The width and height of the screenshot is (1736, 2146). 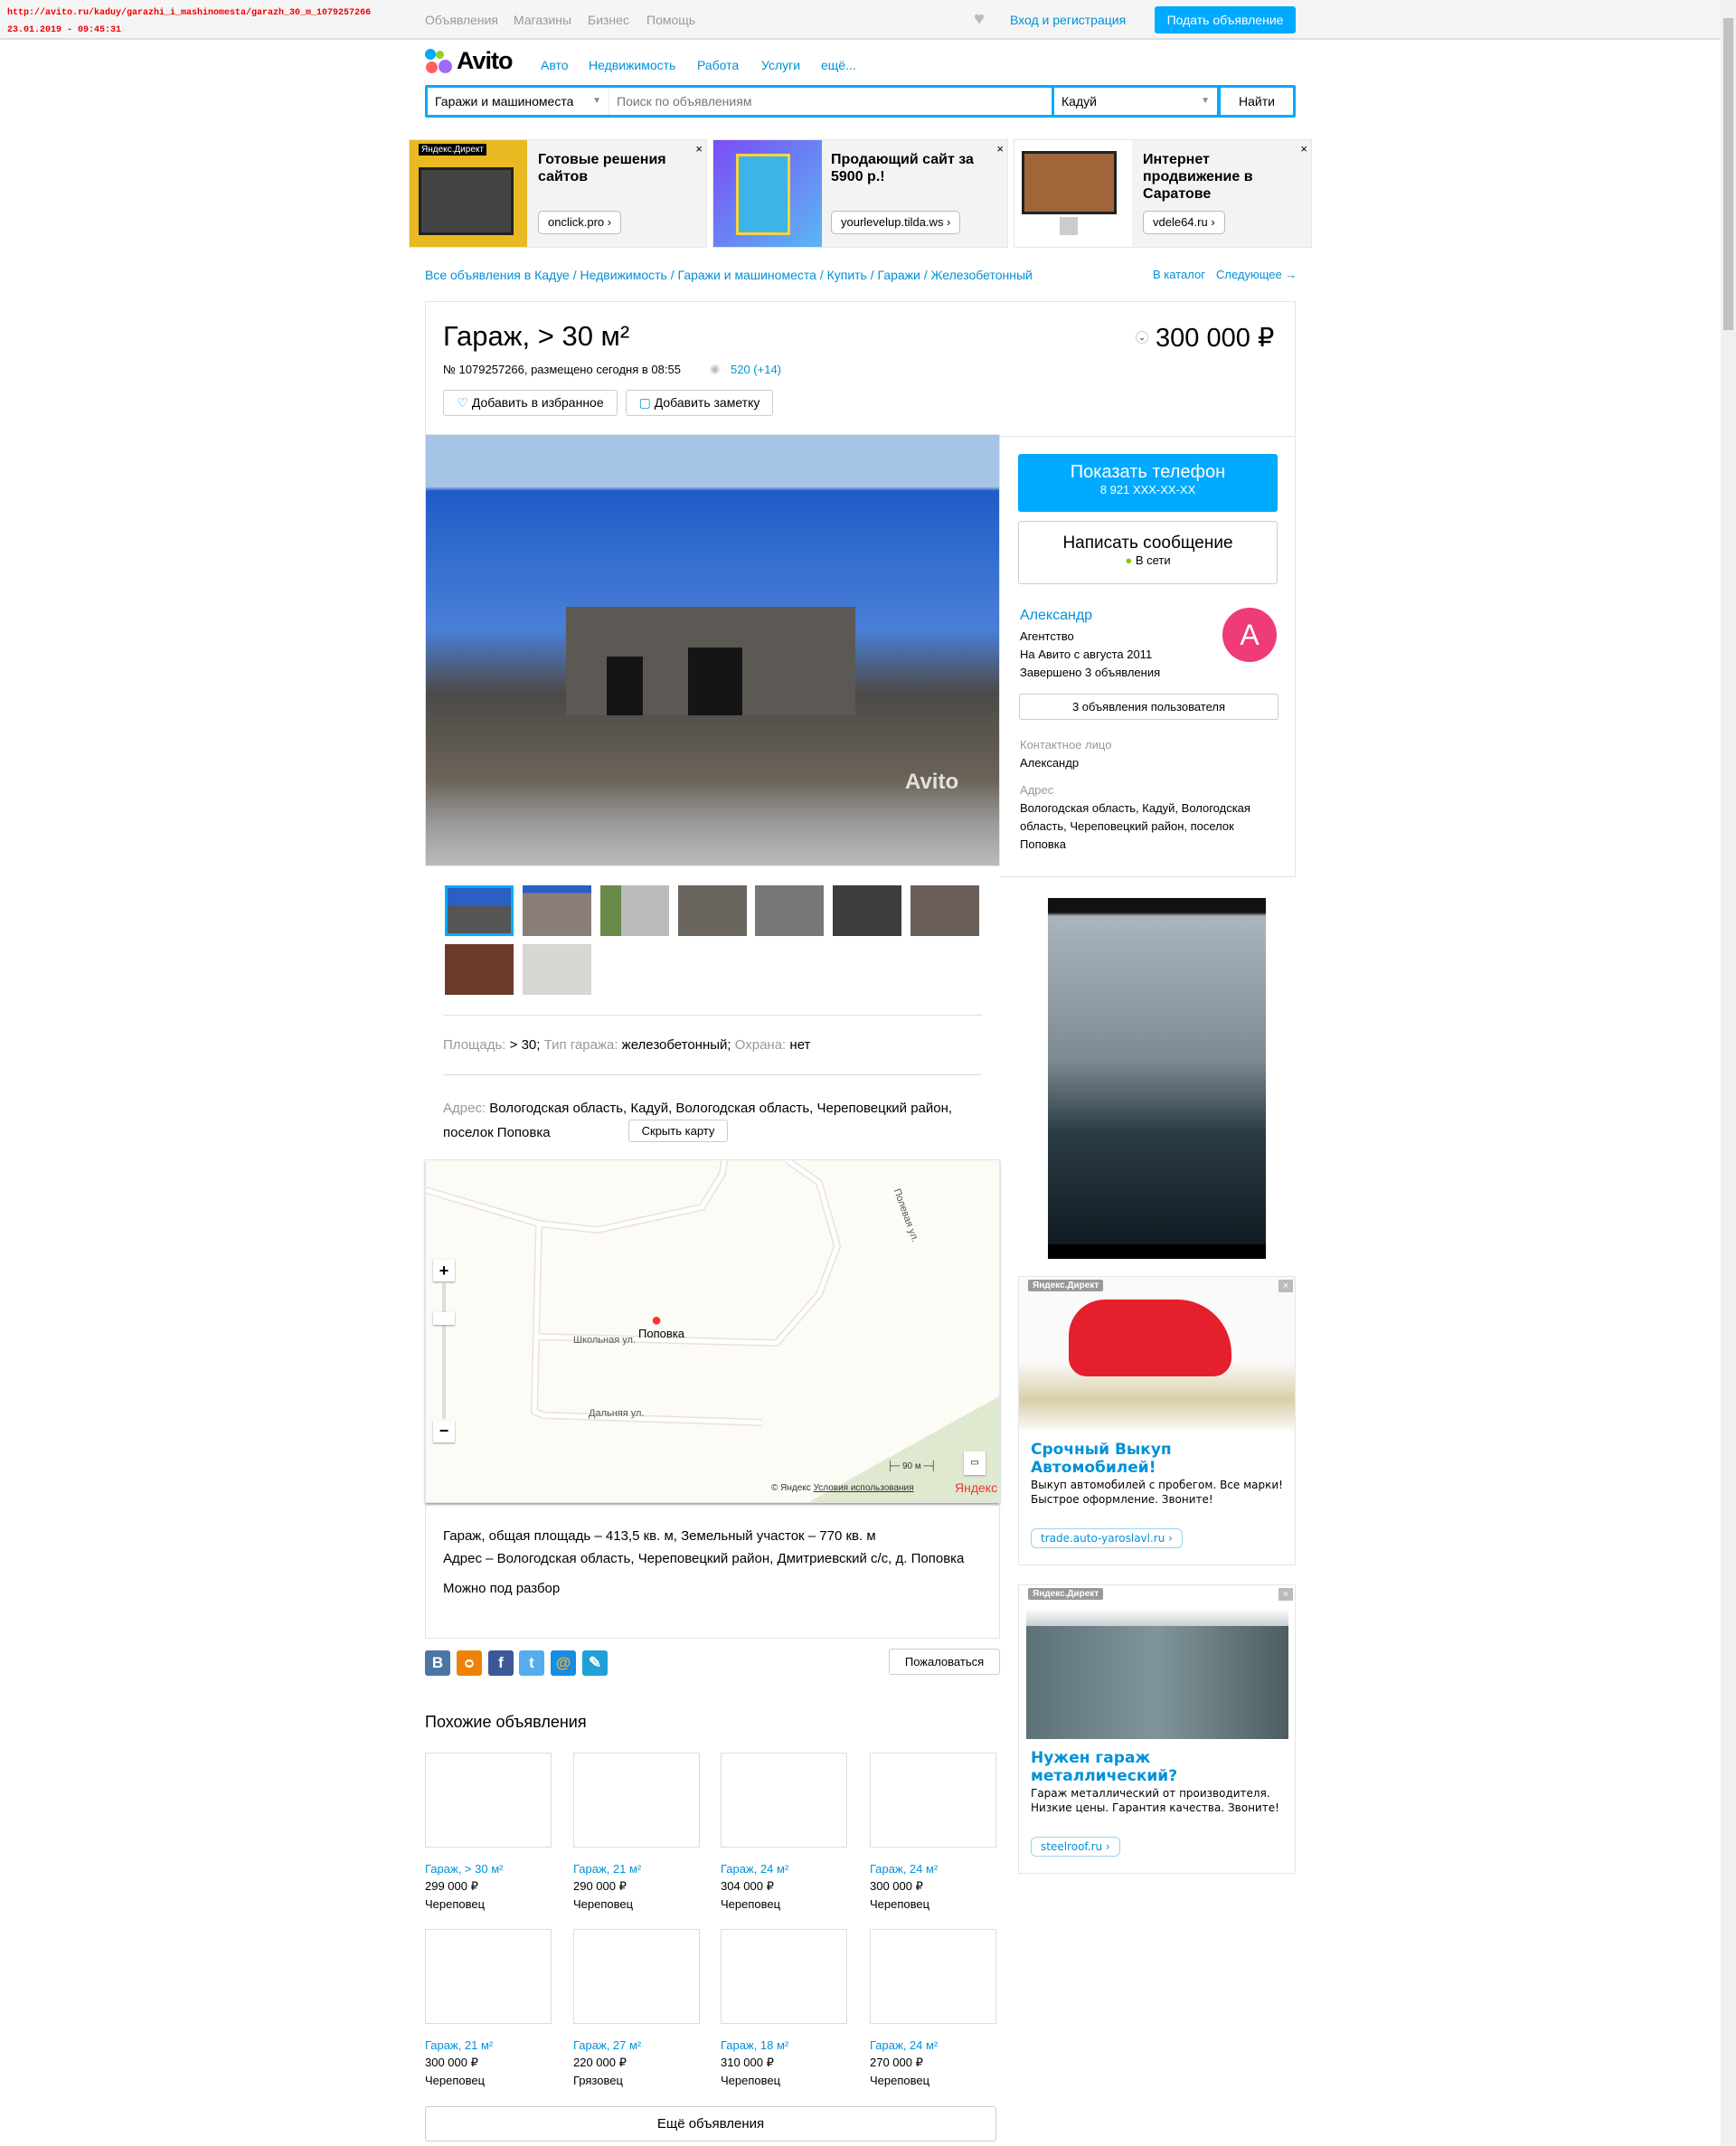 I want to click on category-select: Гаражи и машиноместа ▼, so click(x=519, y=101).